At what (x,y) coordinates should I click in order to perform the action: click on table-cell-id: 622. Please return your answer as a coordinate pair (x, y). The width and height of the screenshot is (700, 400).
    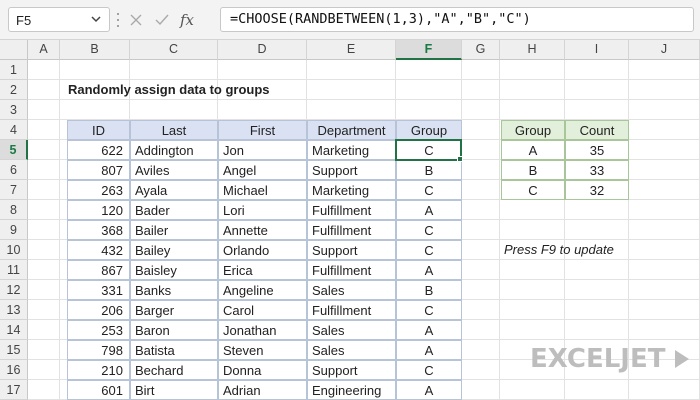
    Looking at the image, I should click on (98, 150).